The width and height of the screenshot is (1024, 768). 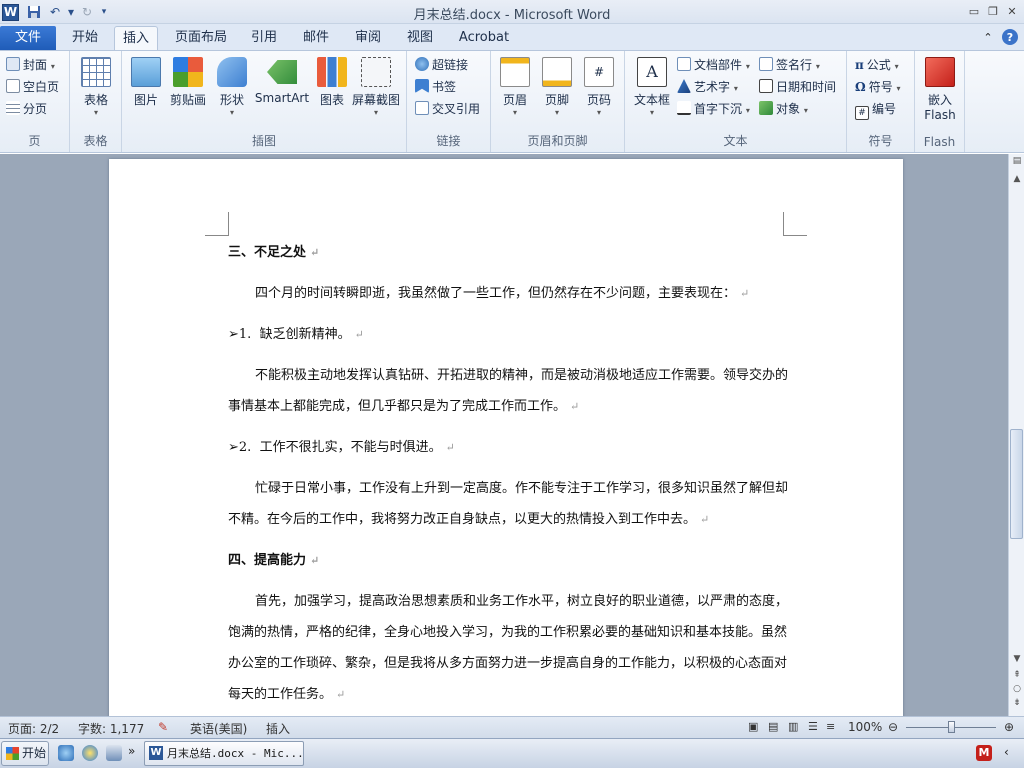 What do you see at coordinates (813, 726) in the screenshot?
I see `outline-icon: ☰` at bounding box center [813, 726].